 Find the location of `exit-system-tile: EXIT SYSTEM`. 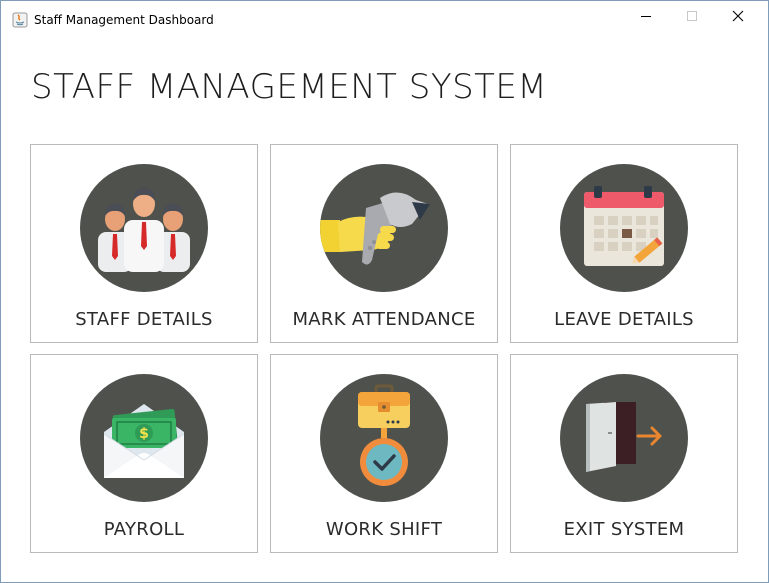

exit-system-tile: EXIT SYSTEM is located at coordinates (624, 453).